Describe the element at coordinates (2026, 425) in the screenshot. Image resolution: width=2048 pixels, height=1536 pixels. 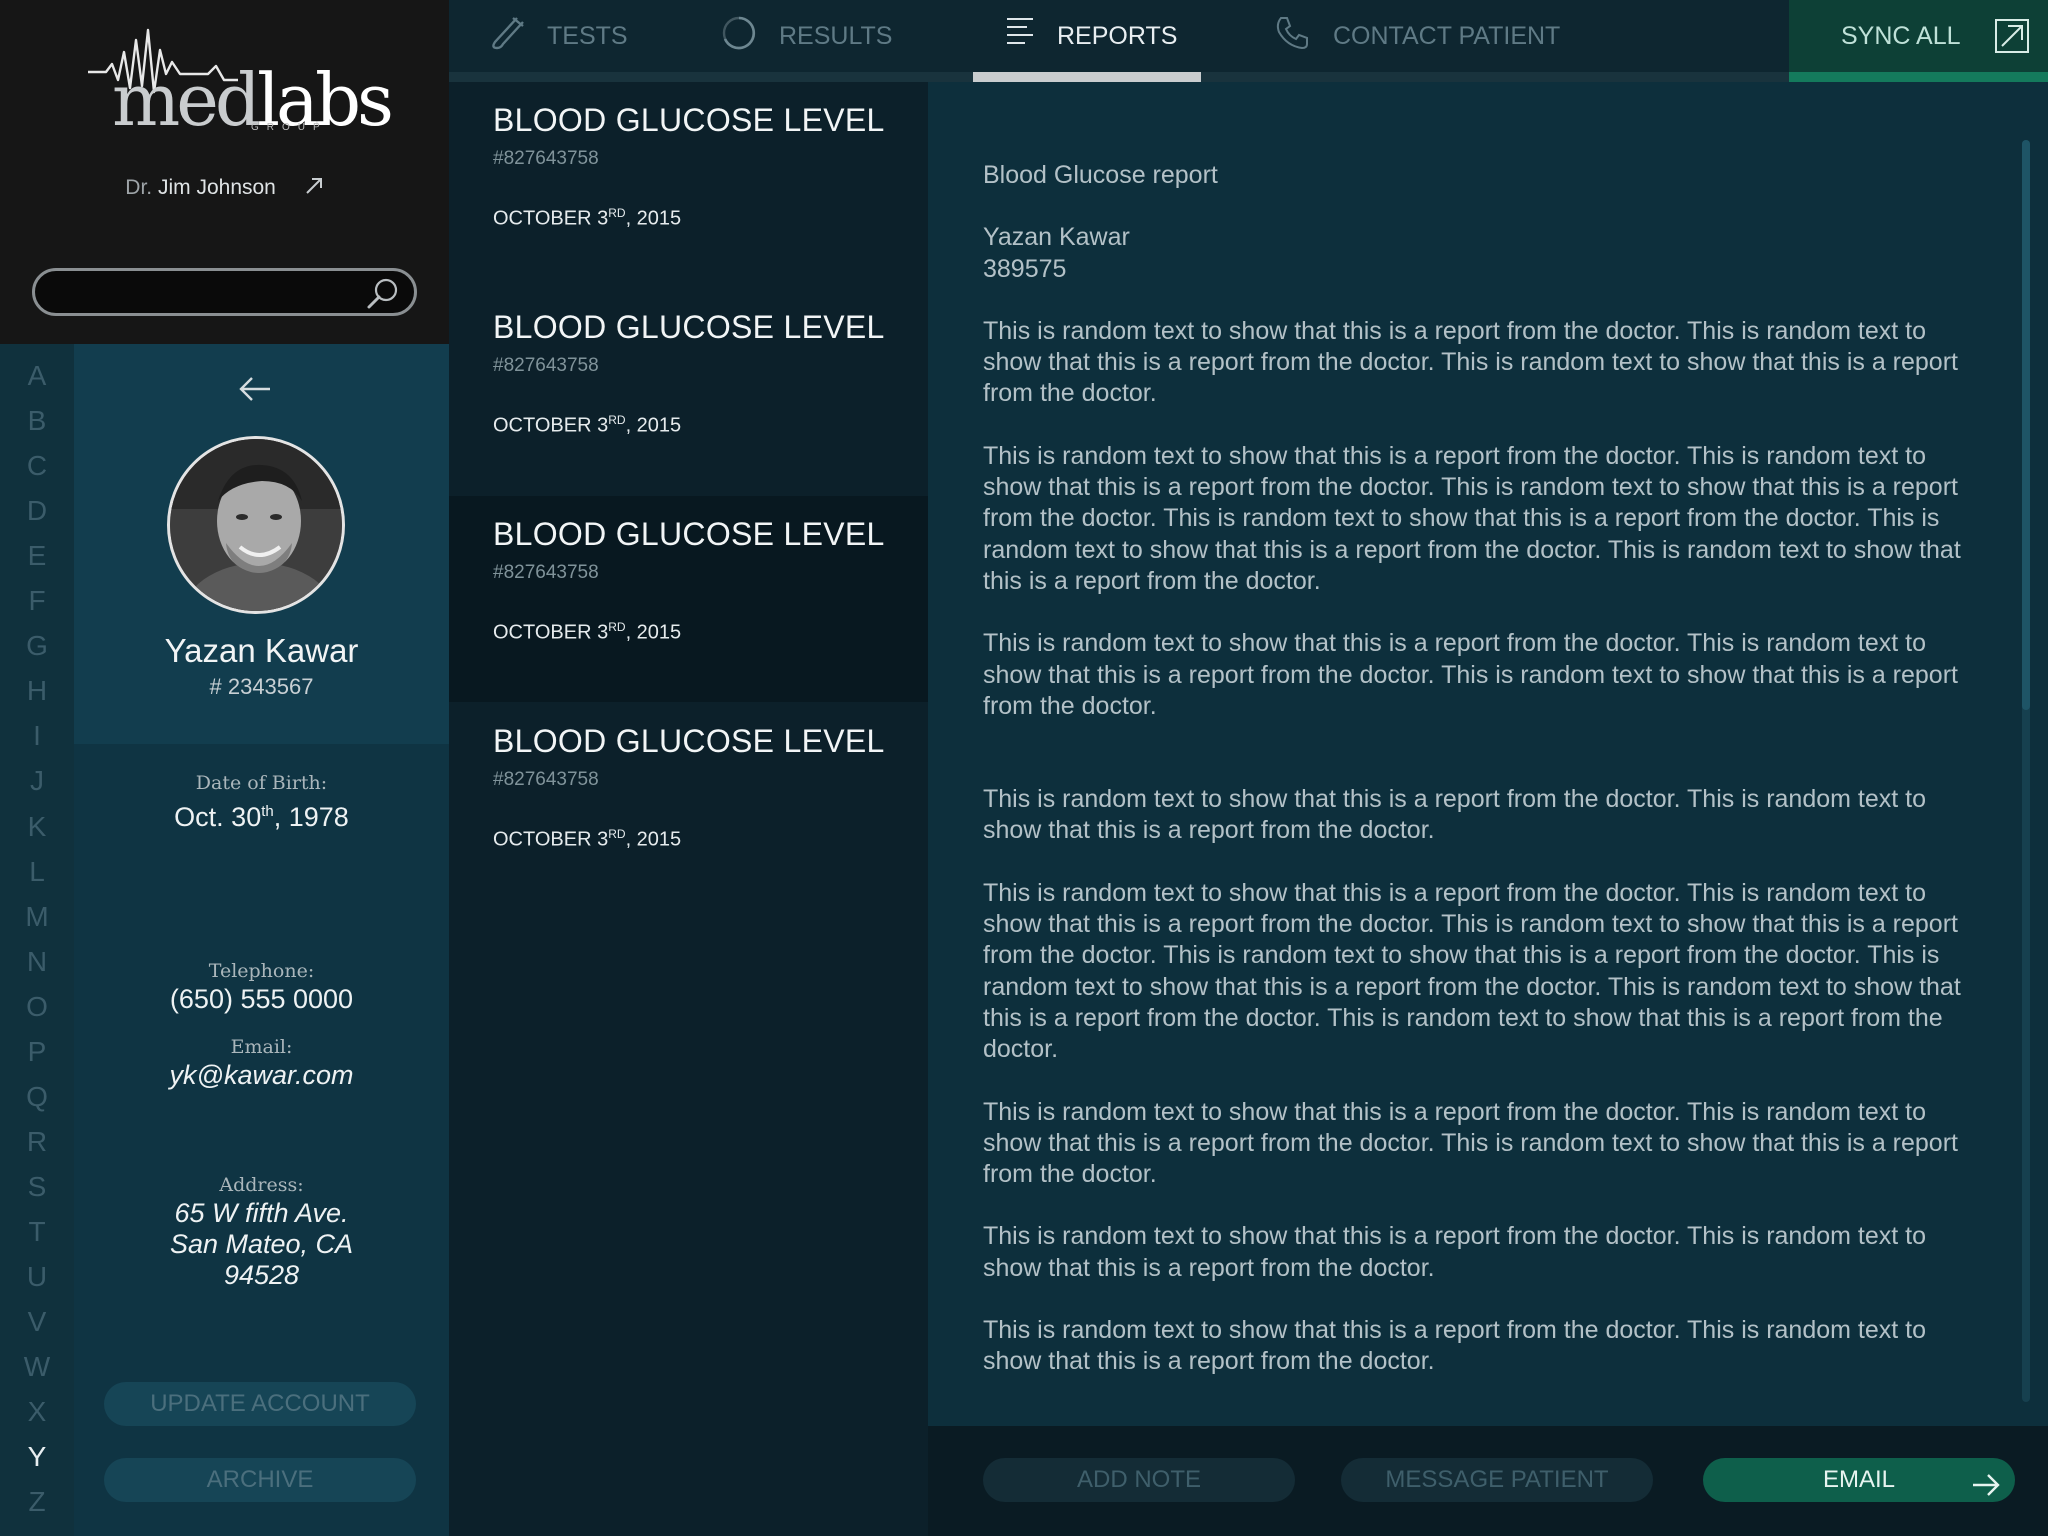
I see `scrollbar-thumb` at that location.